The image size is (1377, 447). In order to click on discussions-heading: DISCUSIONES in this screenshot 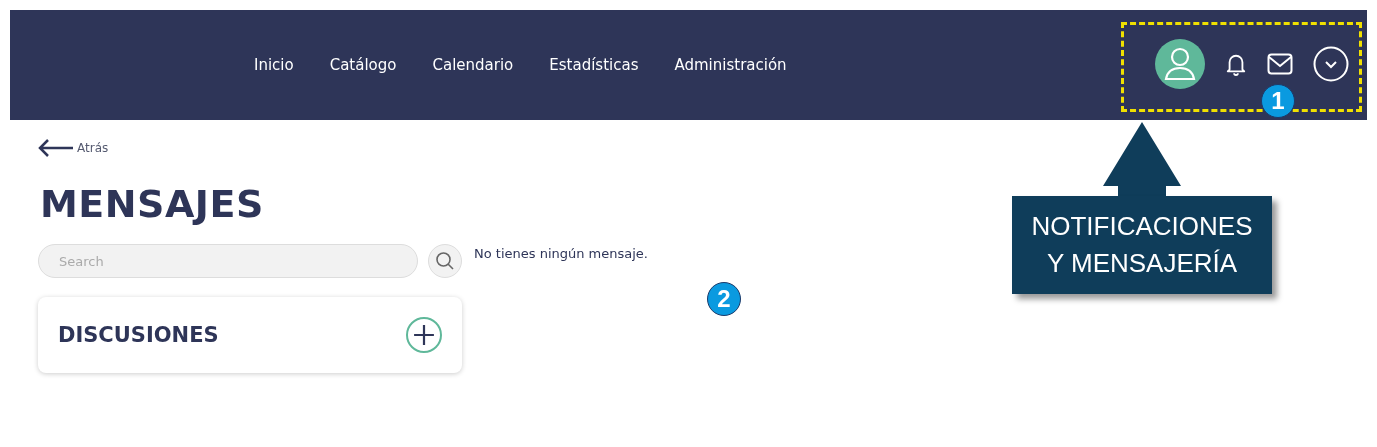, I will do `click(138, 335)`.